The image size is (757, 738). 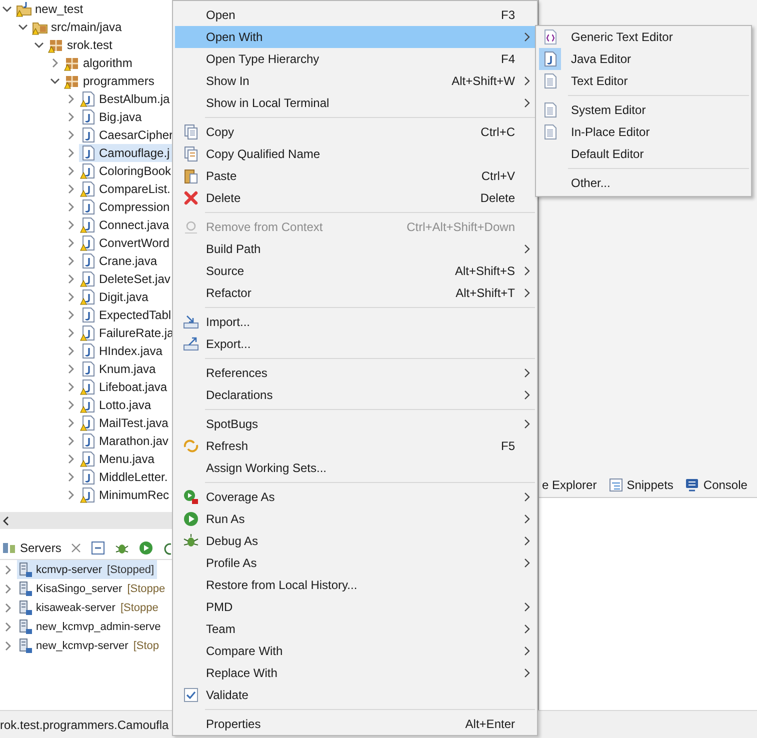 What do you see at coordinates (355, 497) in the screenshot?
I see `menu-item: Coverage As` at bounding box center [355, 497].